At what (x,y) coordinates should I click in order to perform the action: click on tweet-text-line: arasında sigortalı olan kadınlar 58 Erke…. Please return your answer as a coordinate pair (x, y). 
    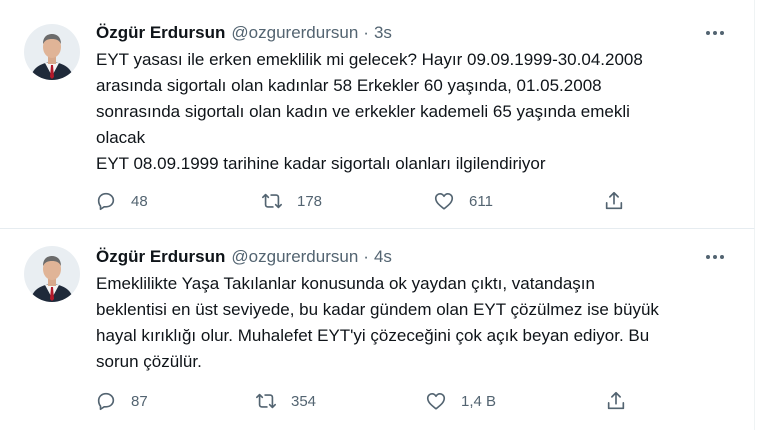
    Looking at the image, I should click on (349, 85).